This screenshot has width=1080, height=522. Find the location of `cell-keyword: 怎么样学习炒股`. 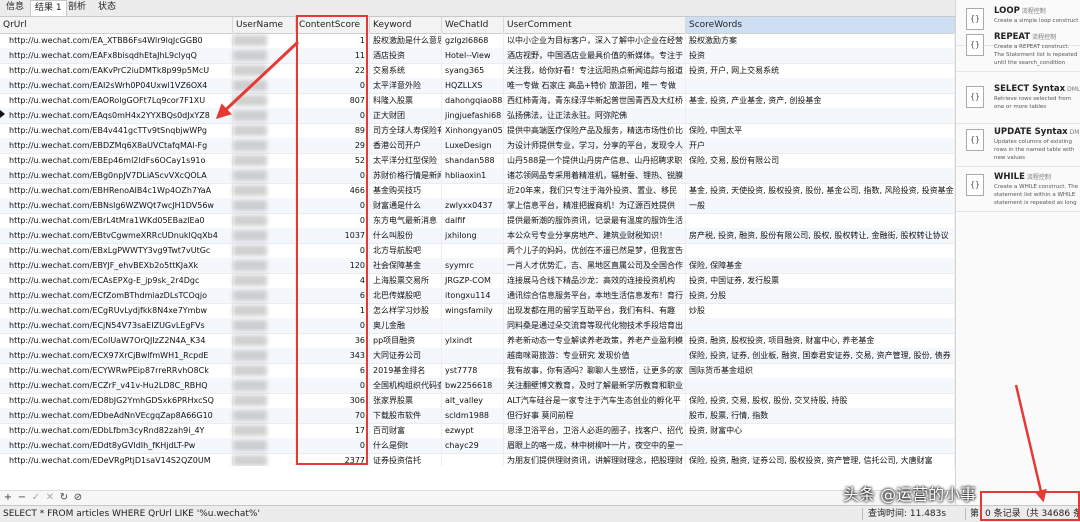

cell-keyword: 怎么样学习炒股 is located at coordinates (406, 310).